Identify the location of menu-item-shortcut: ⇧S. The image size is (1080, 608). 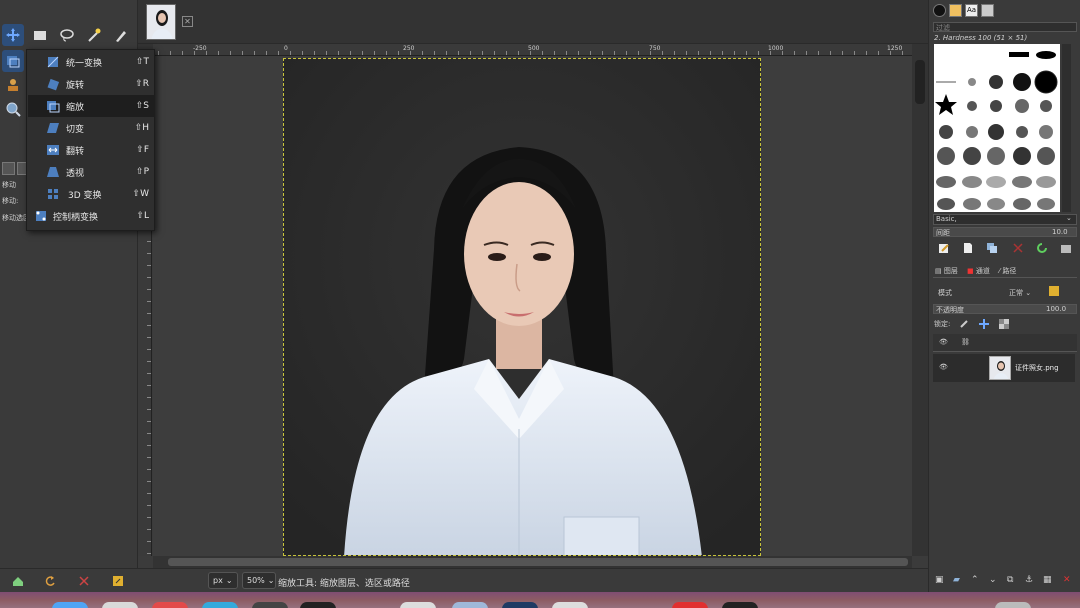
(142, 106).